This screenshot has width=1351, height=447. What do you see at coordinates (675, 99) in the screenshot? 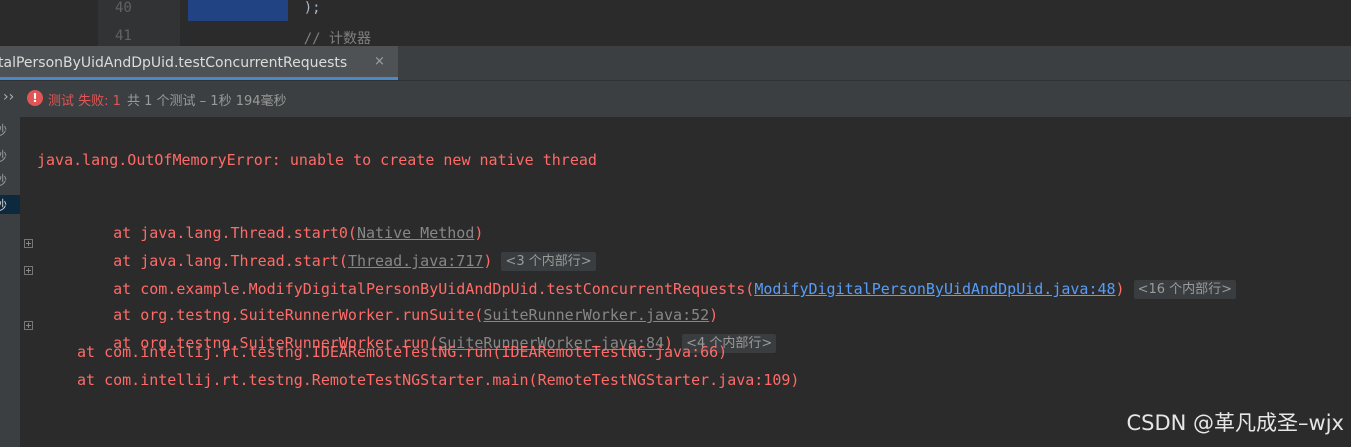
I see `test-status-bar: ›› ! 测试 失败: 1 共 1 个测试 – 1秒 194毫秒` at bounding box center [675, 99].